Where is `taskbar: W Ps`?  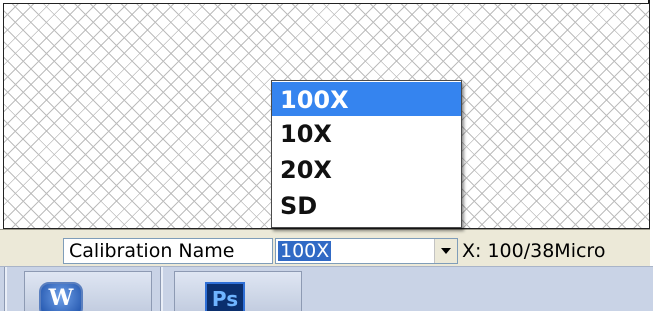
taskbar: W Ps is located at coordinates (326, 288).